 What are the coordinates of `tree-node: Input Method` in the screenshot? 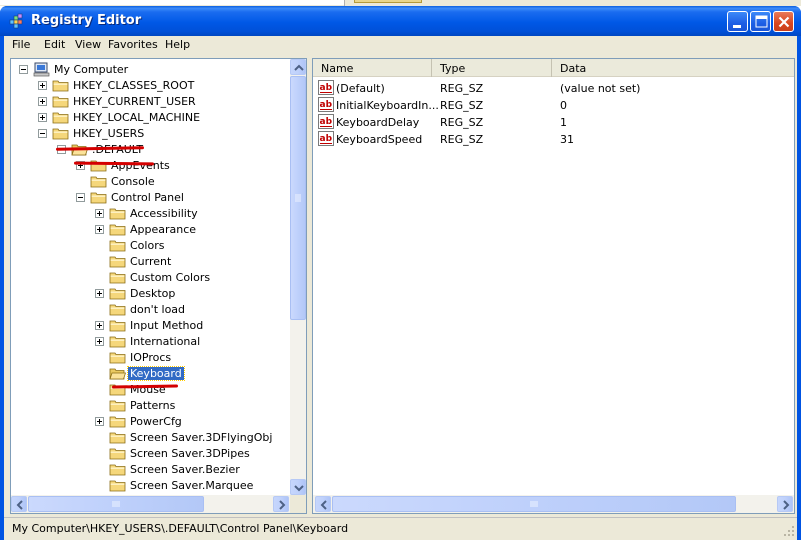 It's located at (150, 326).